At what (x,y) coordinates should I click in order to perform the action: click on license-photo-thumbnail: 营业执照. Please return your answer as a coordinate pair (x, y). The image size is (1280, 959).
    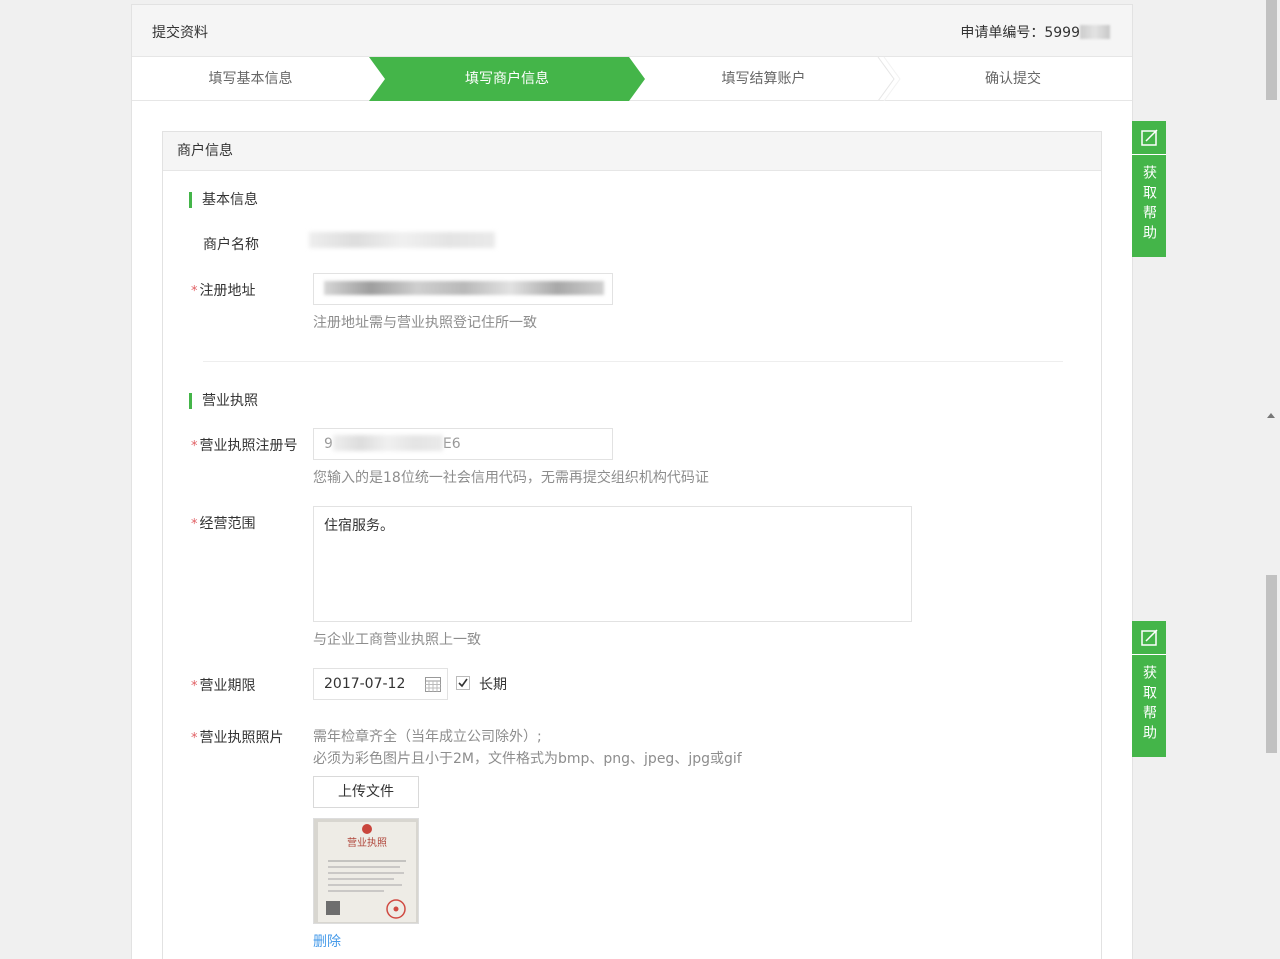
    Looking at the image, I should click on (366, 871).